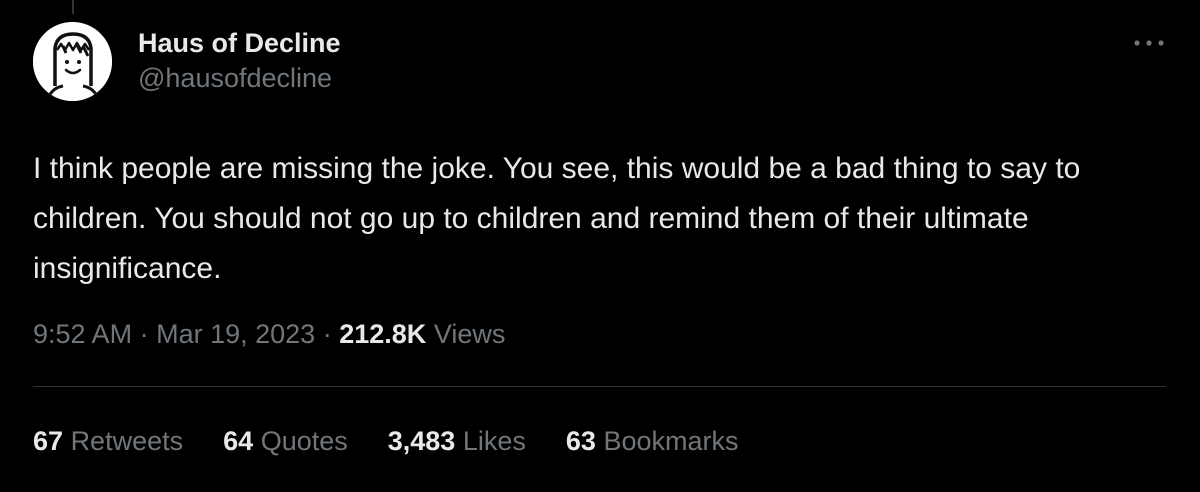  I want to click on more-options-button, so click(1149, 43).